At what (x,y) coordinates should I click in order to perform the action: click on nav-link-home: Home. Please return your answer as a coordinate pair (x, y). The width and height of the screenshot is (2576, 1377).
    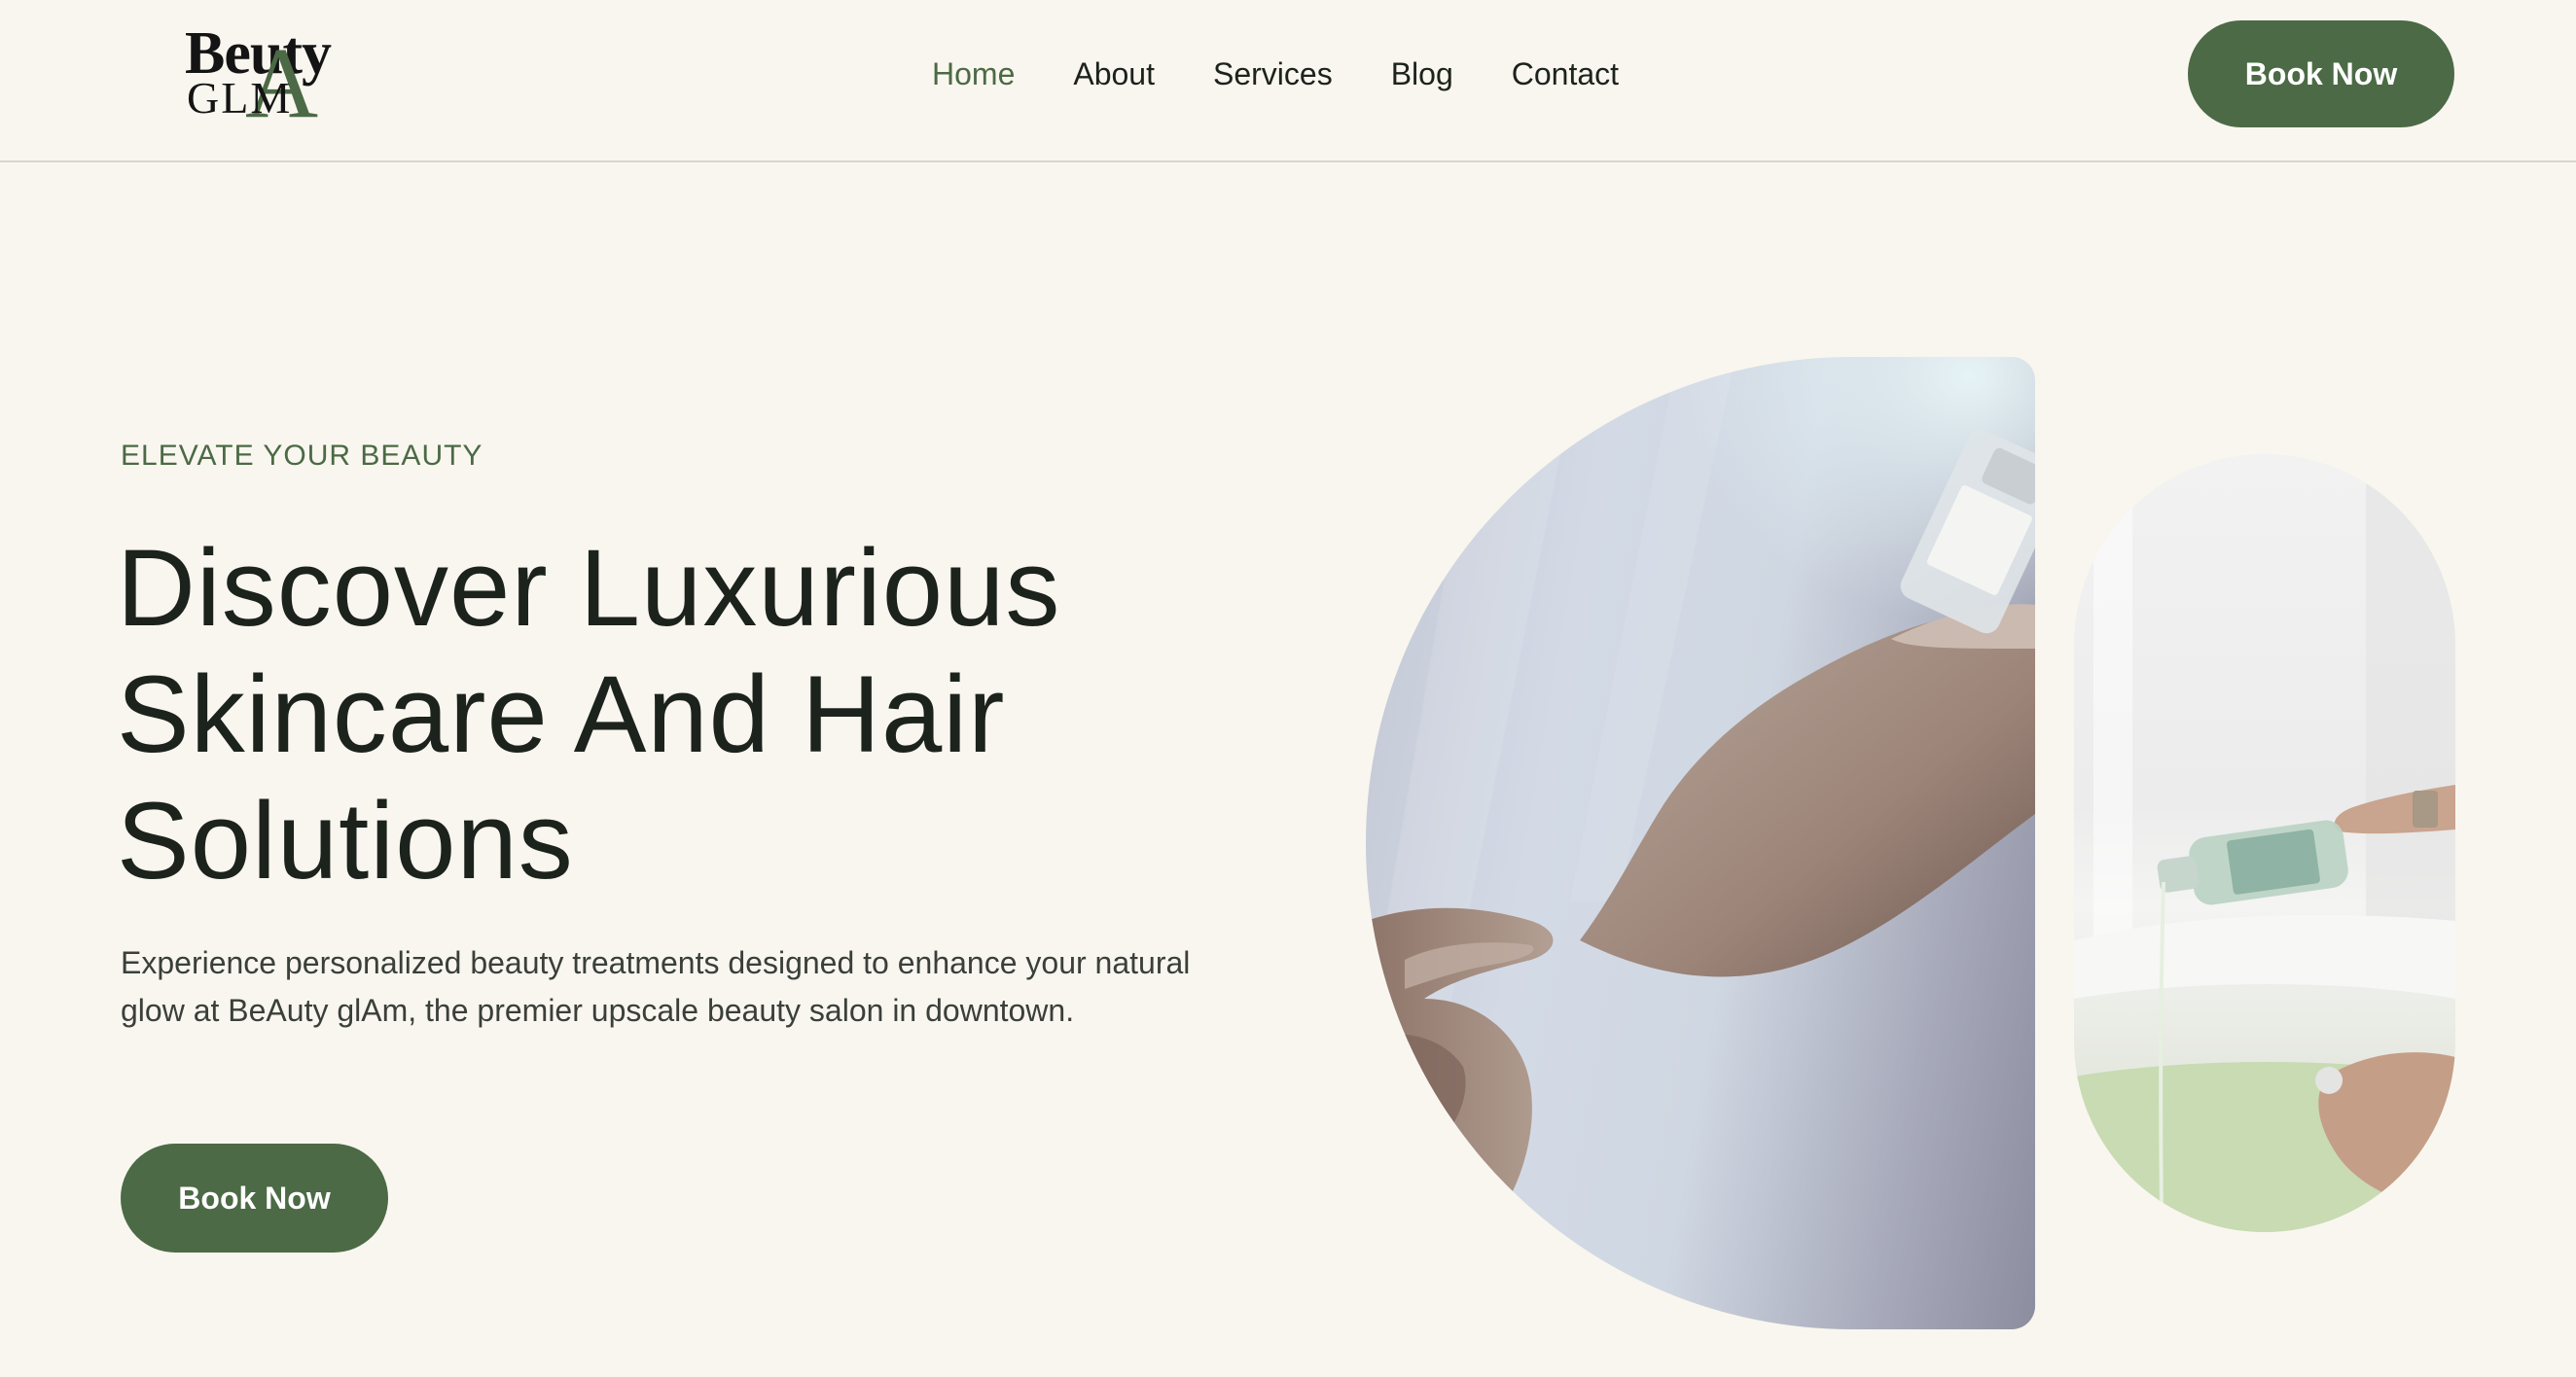
    Looking at the image, I should click on (973, 74).